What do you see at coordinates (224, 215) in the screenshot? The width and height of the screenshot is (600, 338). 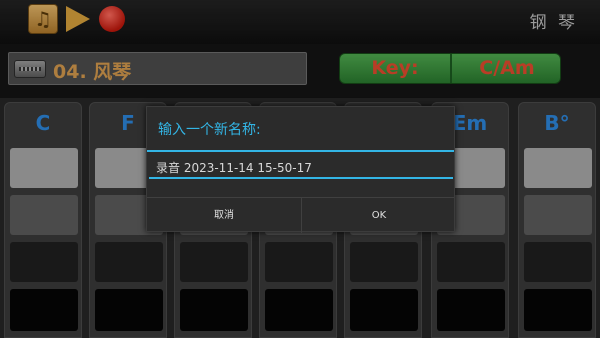 I see `cancel-button: 取消` at bounding box center [224, 215].